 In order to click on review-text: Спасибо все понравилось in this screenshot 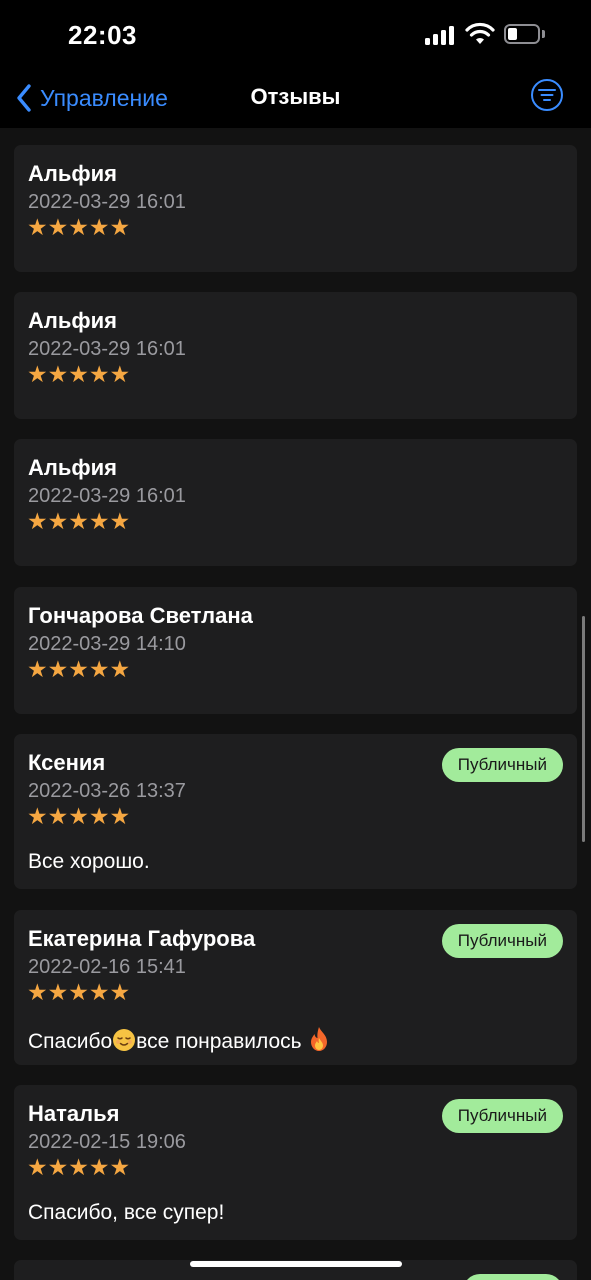, I will do `click(179, 1040)`.